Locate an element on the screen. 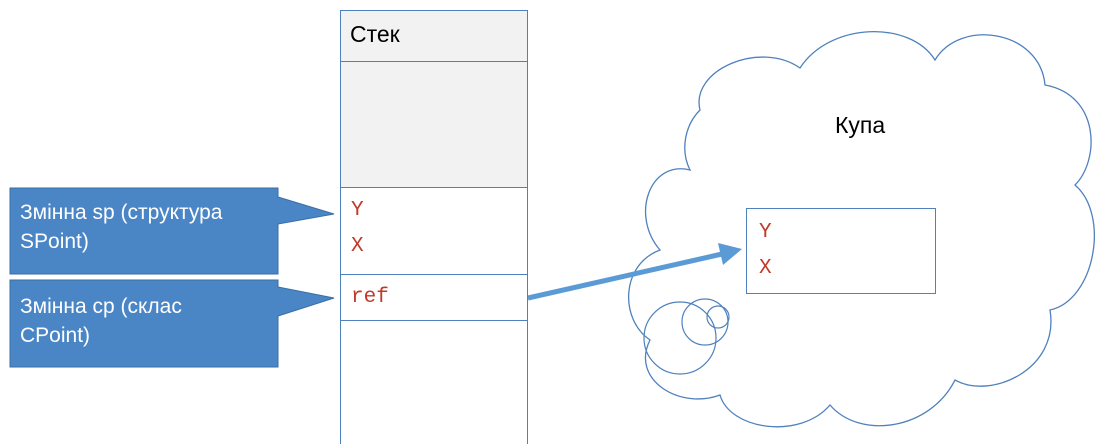 This screenshot has height=444, width=1100. stack-empty-cell is located at coordinates (434, 124).